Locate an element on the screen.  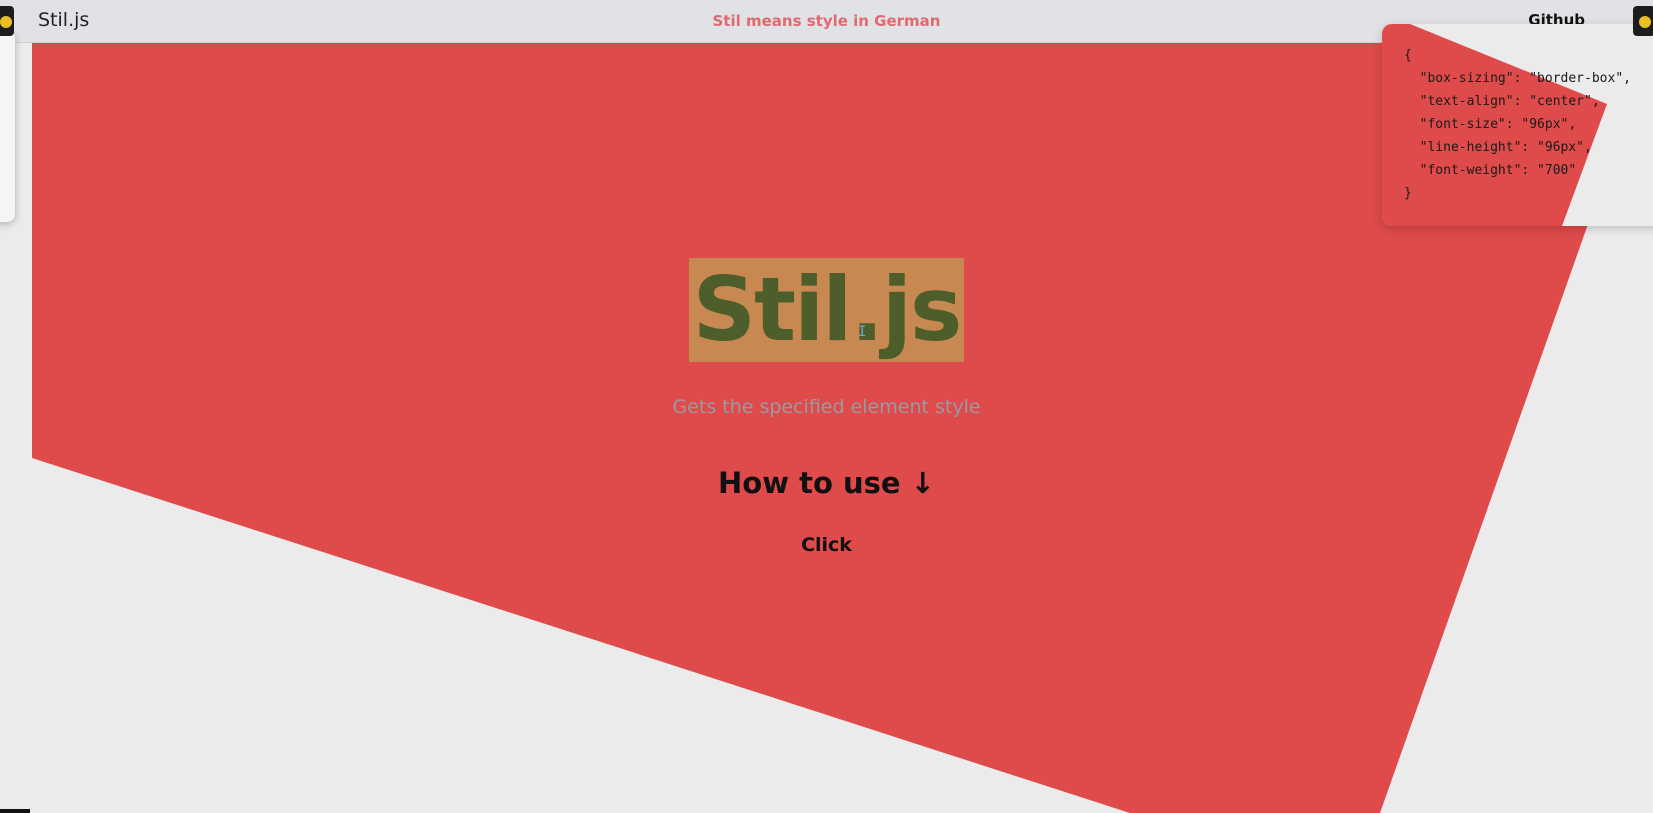
left-style-panel is located at coordinates (7, 126).